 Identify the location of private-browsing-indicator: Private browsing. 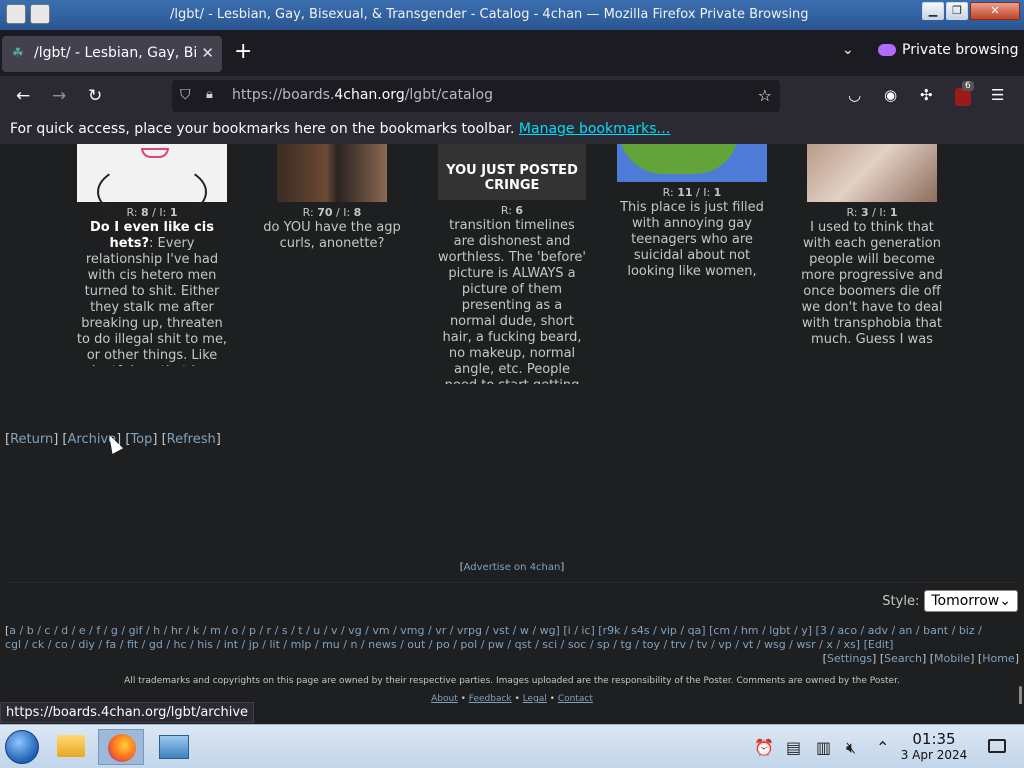
(948, 50).